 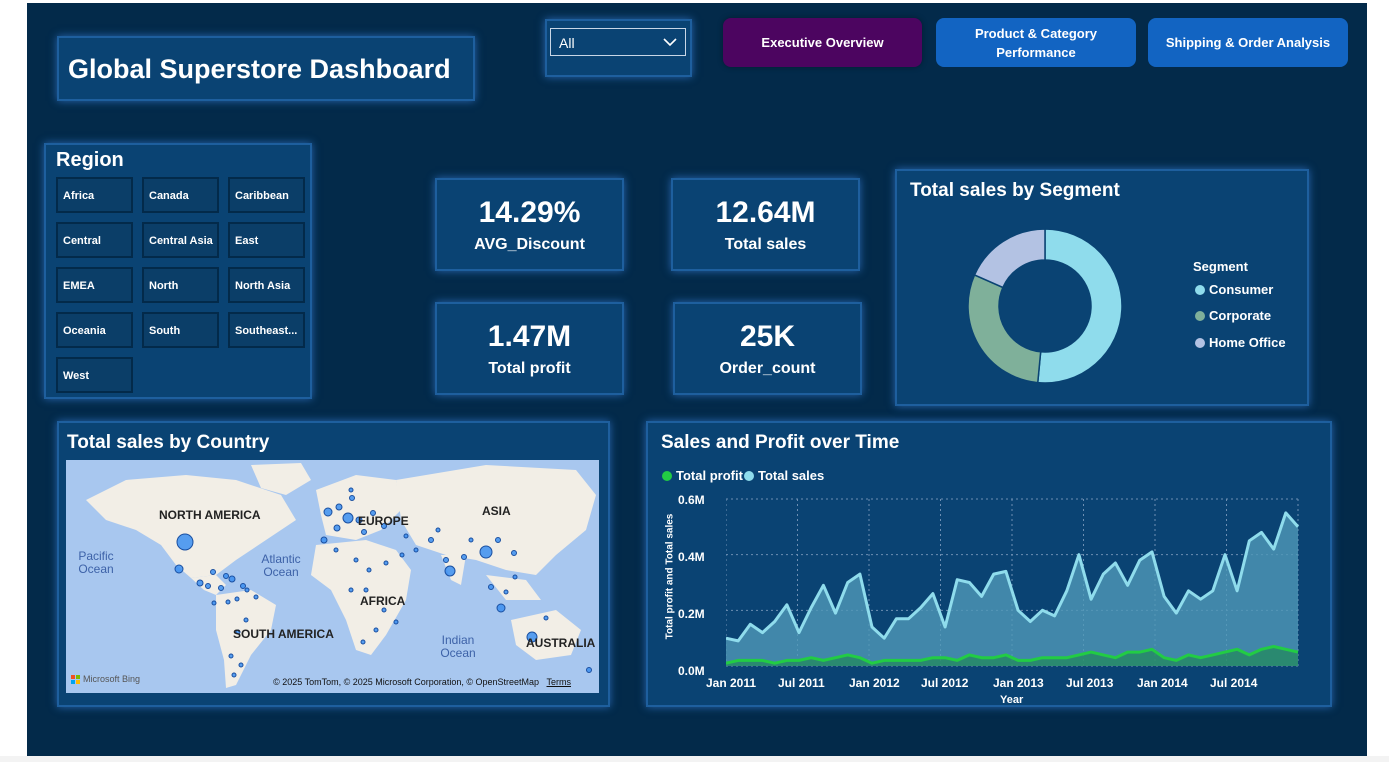 What do you see at coordinates (496, 511) in the screenshot?
I see `map-label-asia: ASIA` at bounding box center [496, 511].